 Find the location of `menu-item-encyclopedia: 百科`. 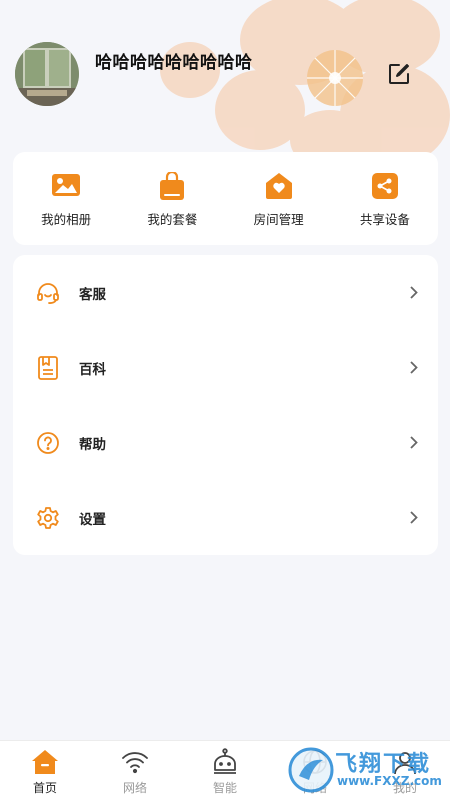

menu-item-encyclopedia: 百科 is located at coordinates (225, 367).